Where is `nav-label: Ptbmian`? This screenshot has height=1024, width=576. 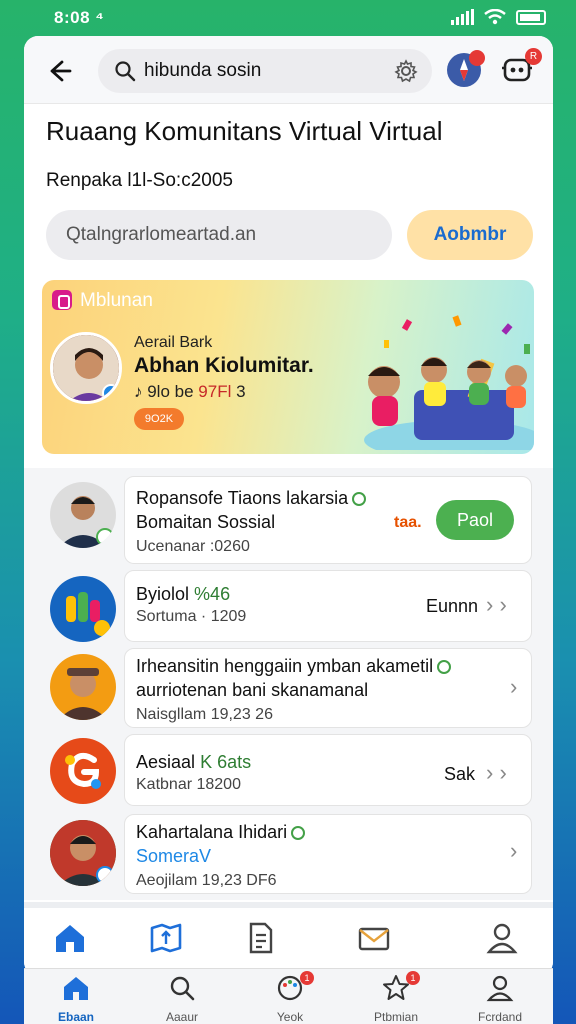
nav-label: Ptbmian is located at coordinates (396, 1017).